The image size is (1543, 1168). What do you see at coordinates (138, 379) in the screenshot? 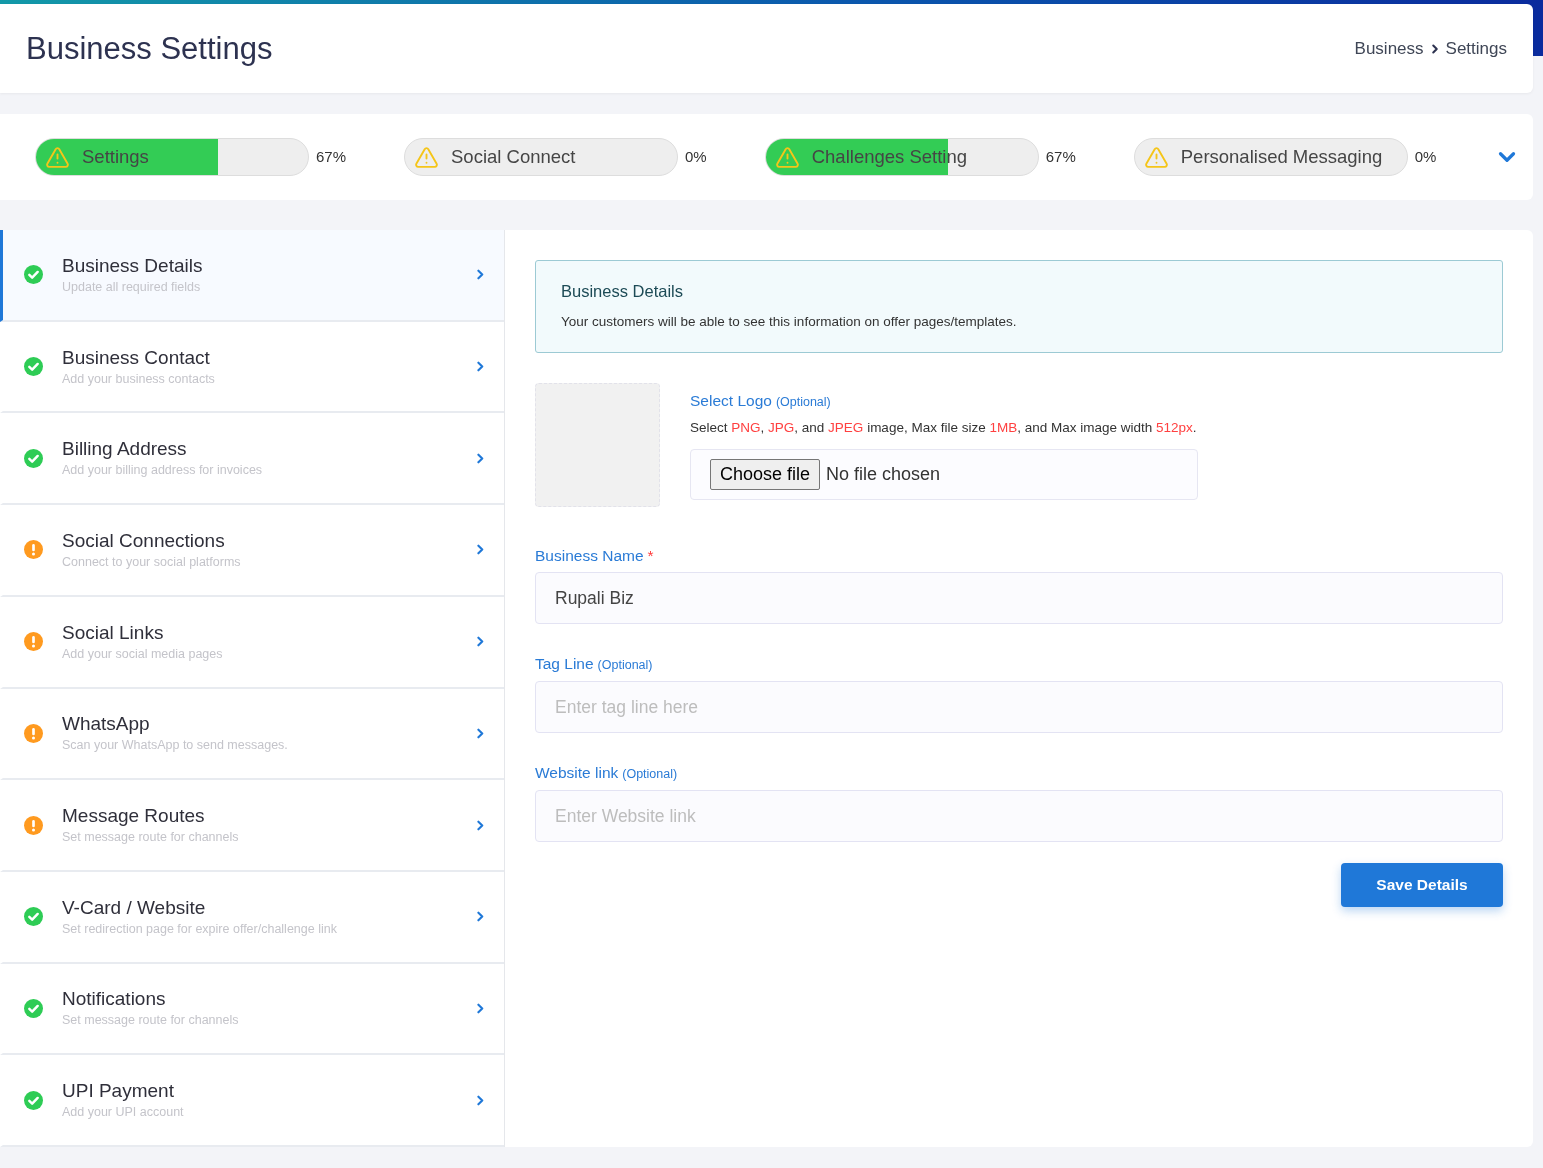
I see `sidebar-item-subtitle: Add your business contacts` at bounding box center [138, 379].